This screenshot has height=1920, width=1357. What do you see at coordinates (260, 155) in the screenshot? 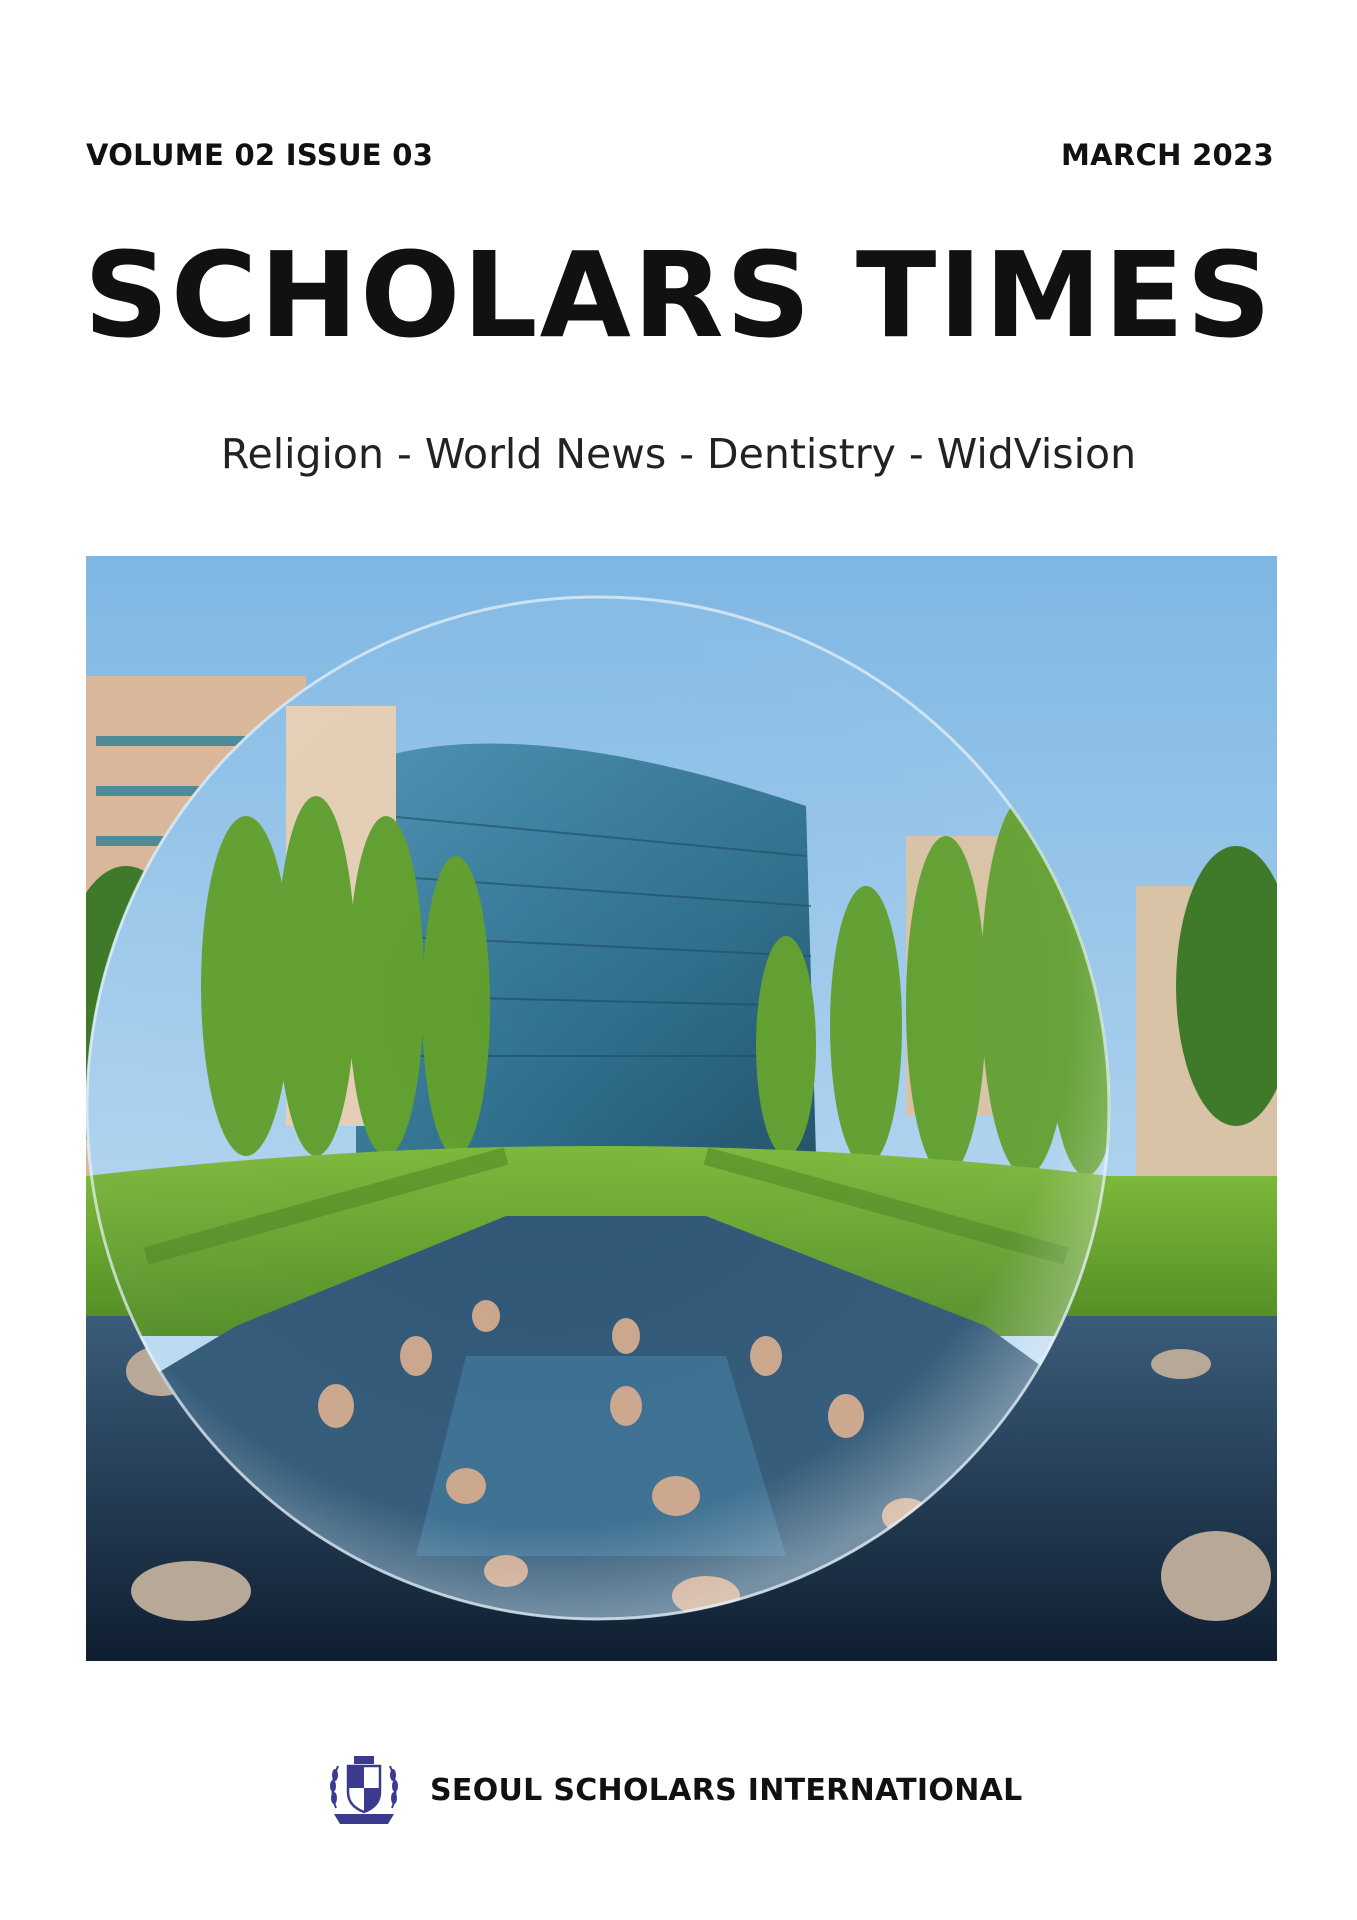
I see `volume-issue: VOLUME 02 ISSUE 03` at bounding box center [260, 155].